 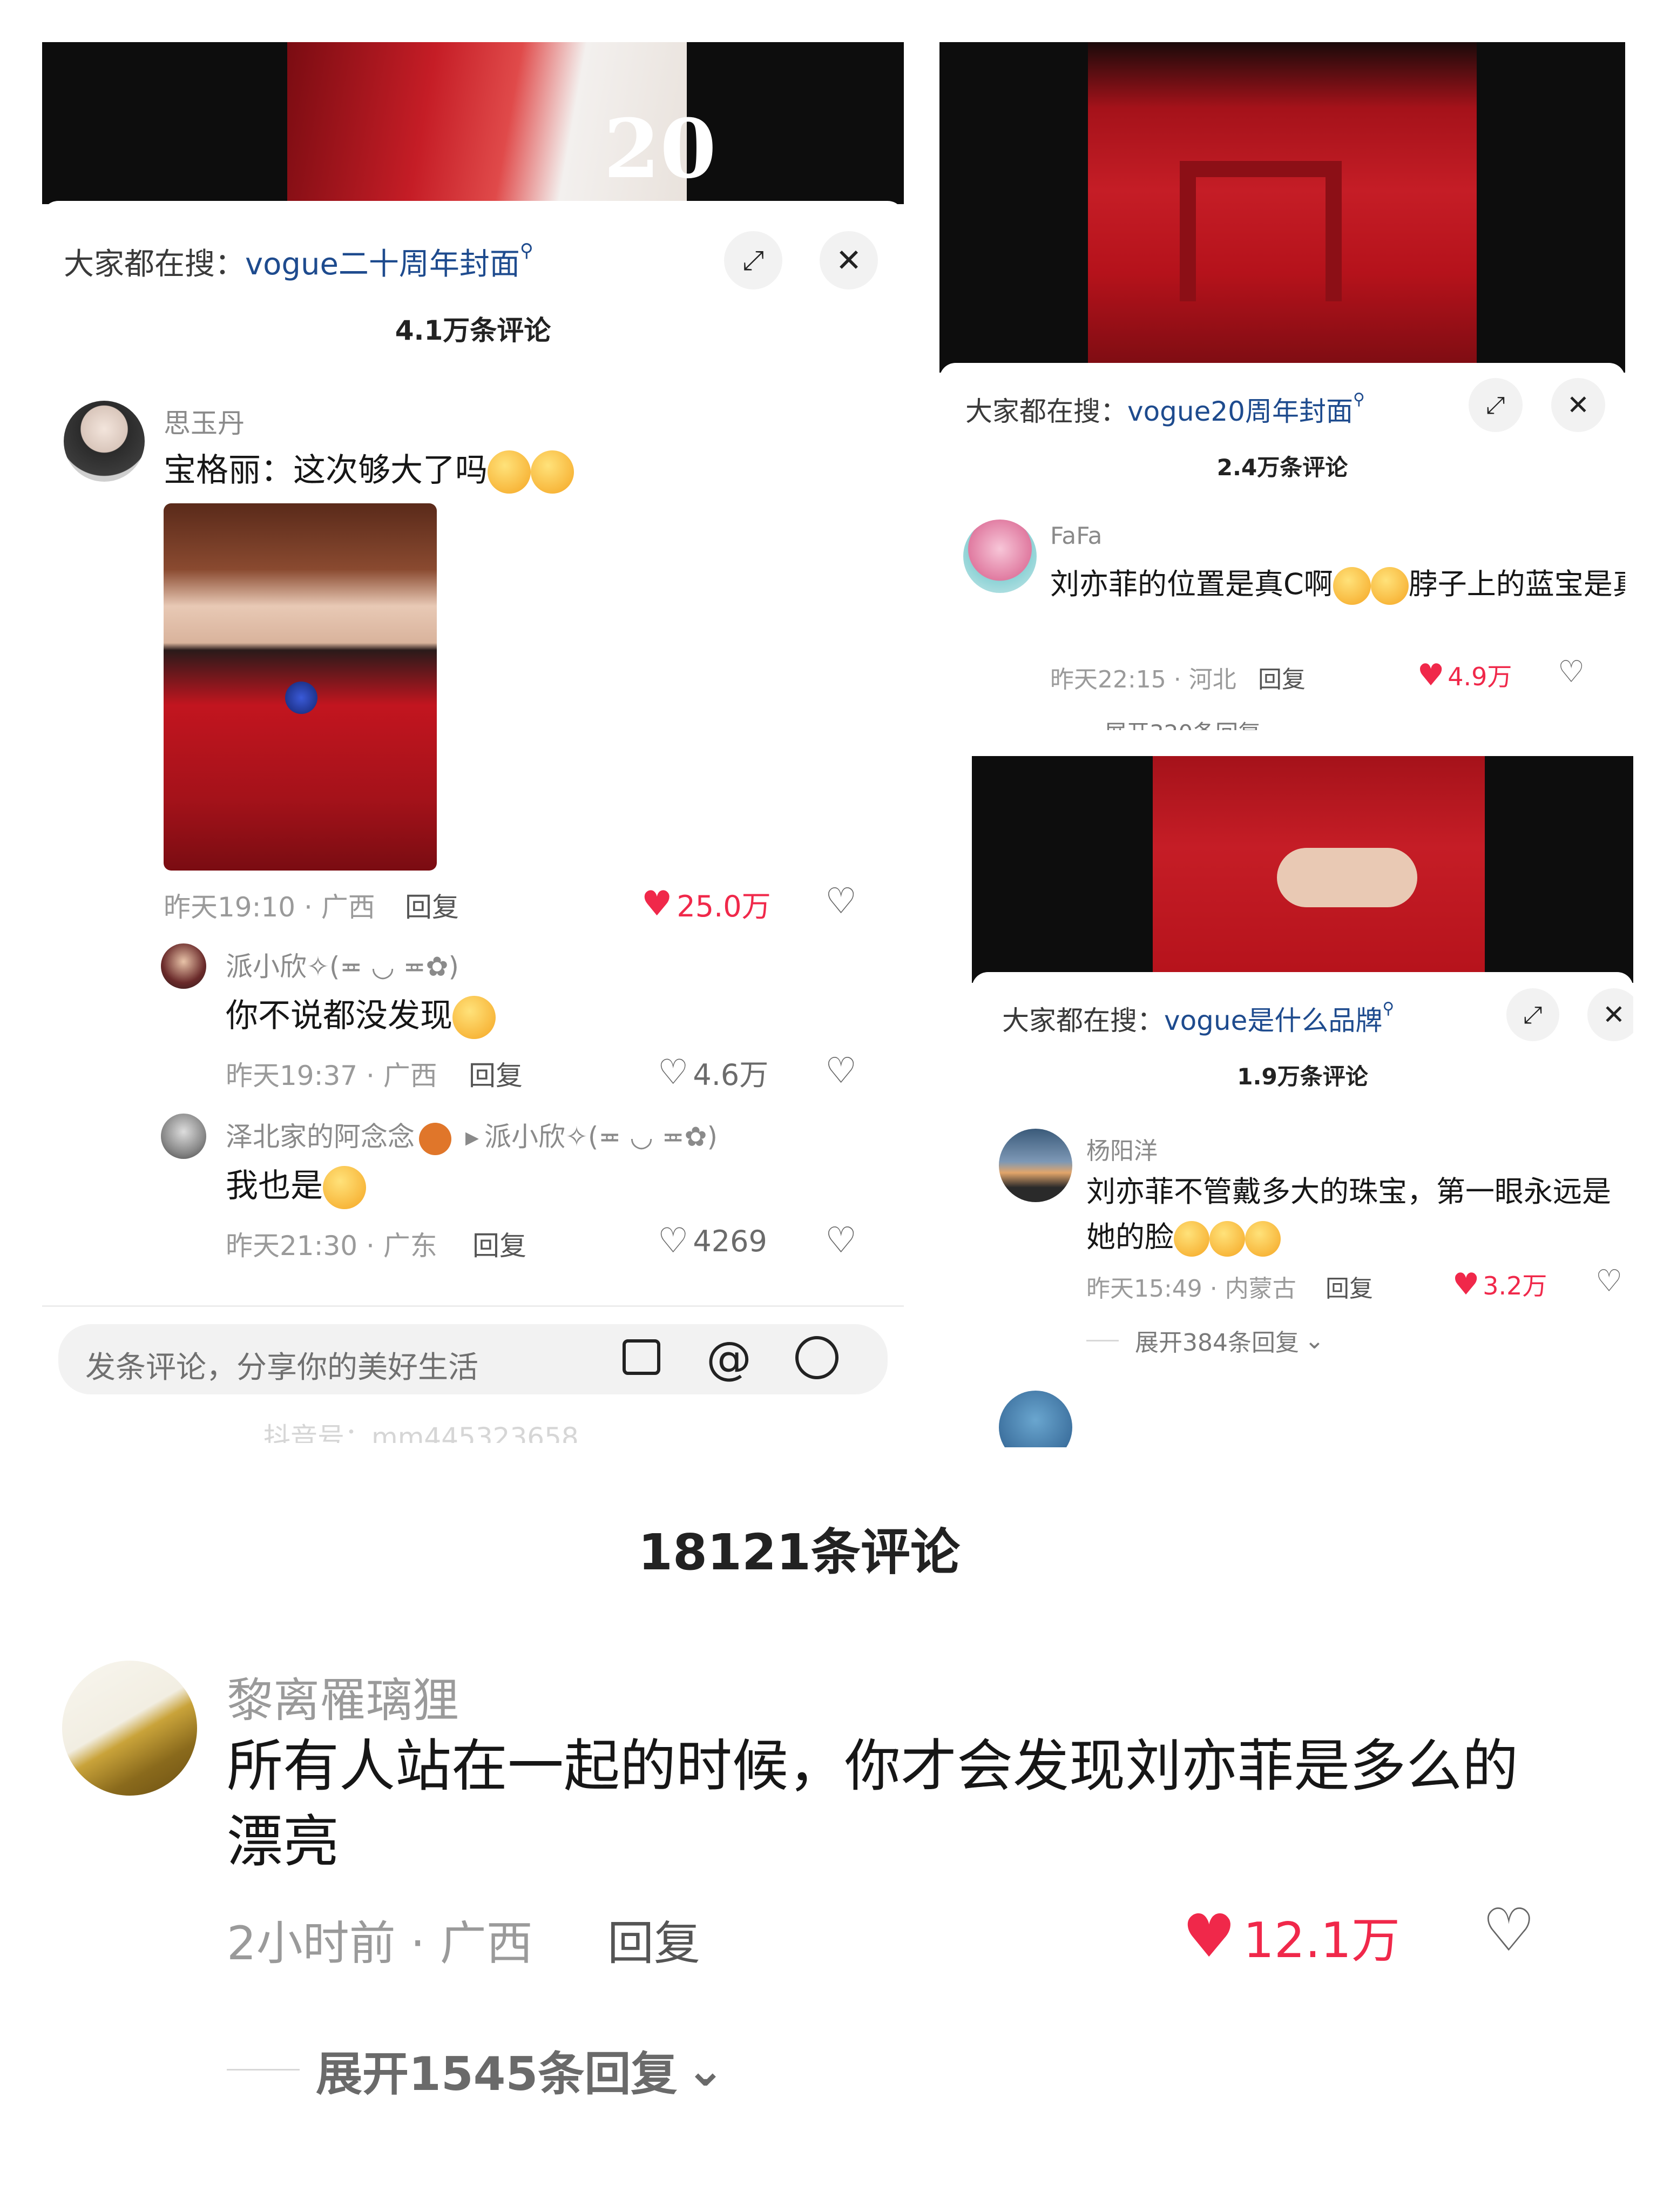 What do you see at coordinates (301, 698) in the screenshot?
I see `jewel` at bounding box center [301, 698].